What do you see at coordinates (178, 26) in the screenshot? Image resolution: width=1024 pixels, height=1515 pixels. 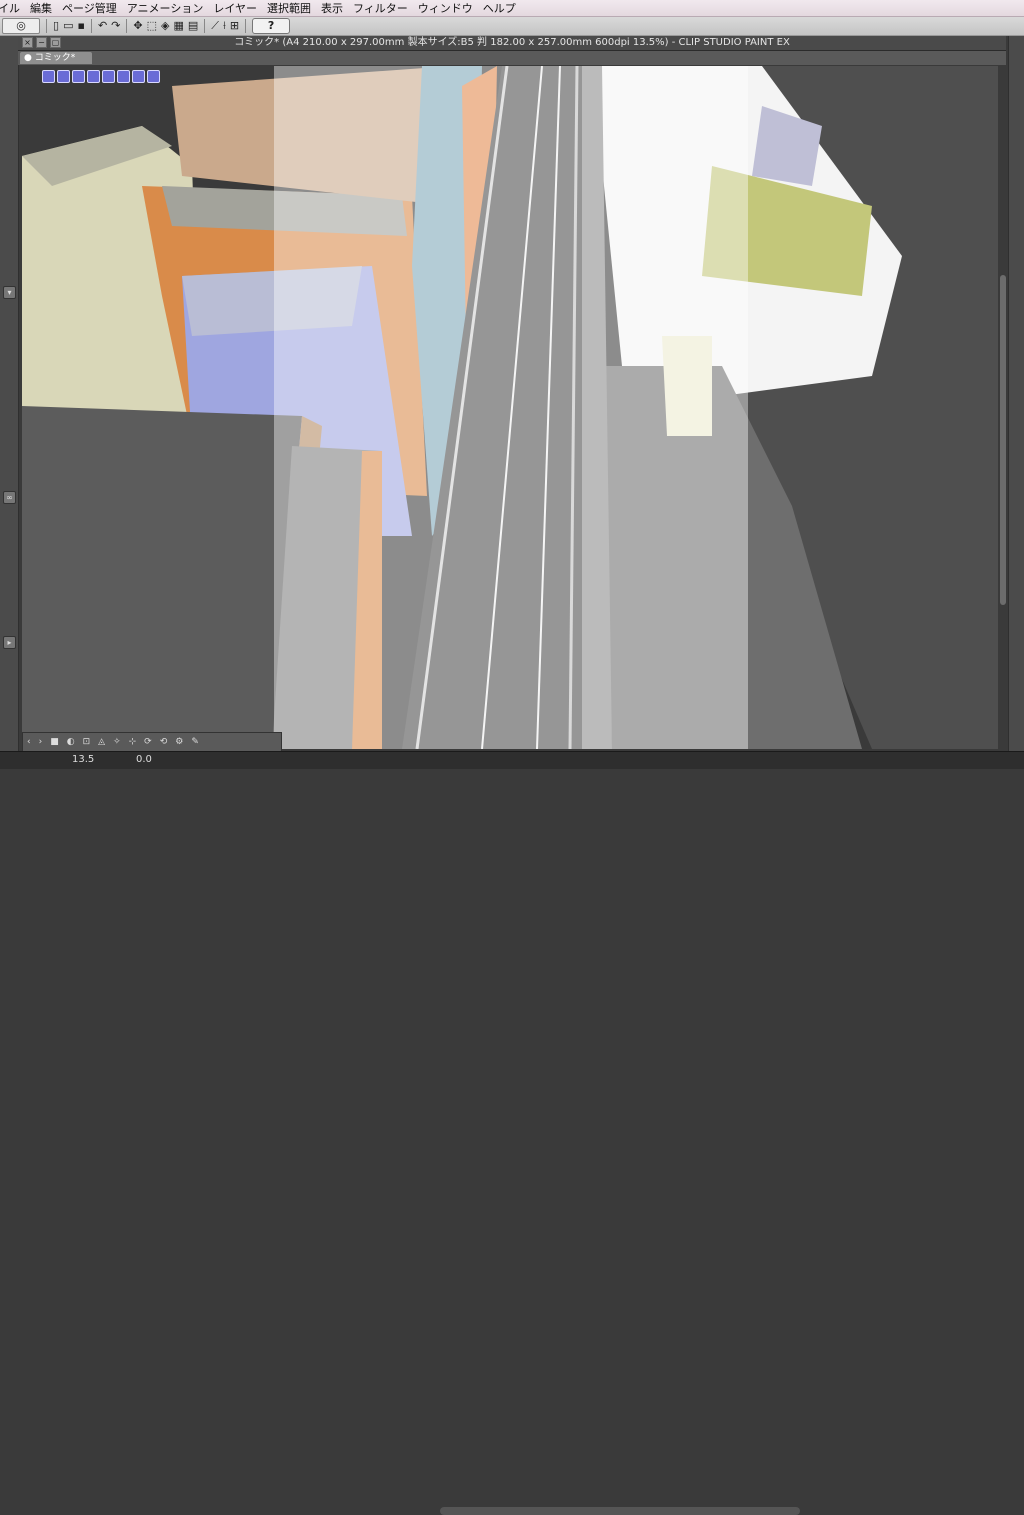 I see `clear-icon: ▦` at bounding box center [178, 26].